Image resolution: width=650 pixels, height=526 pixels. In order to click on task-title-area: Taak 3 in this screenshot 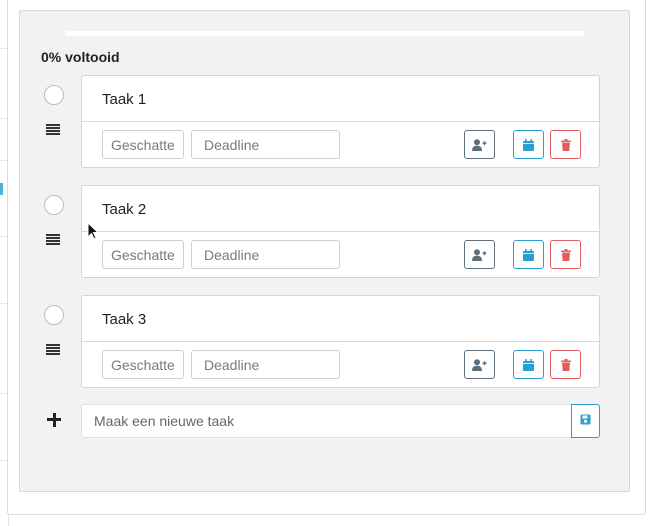, I will do `click(340, 319)`.